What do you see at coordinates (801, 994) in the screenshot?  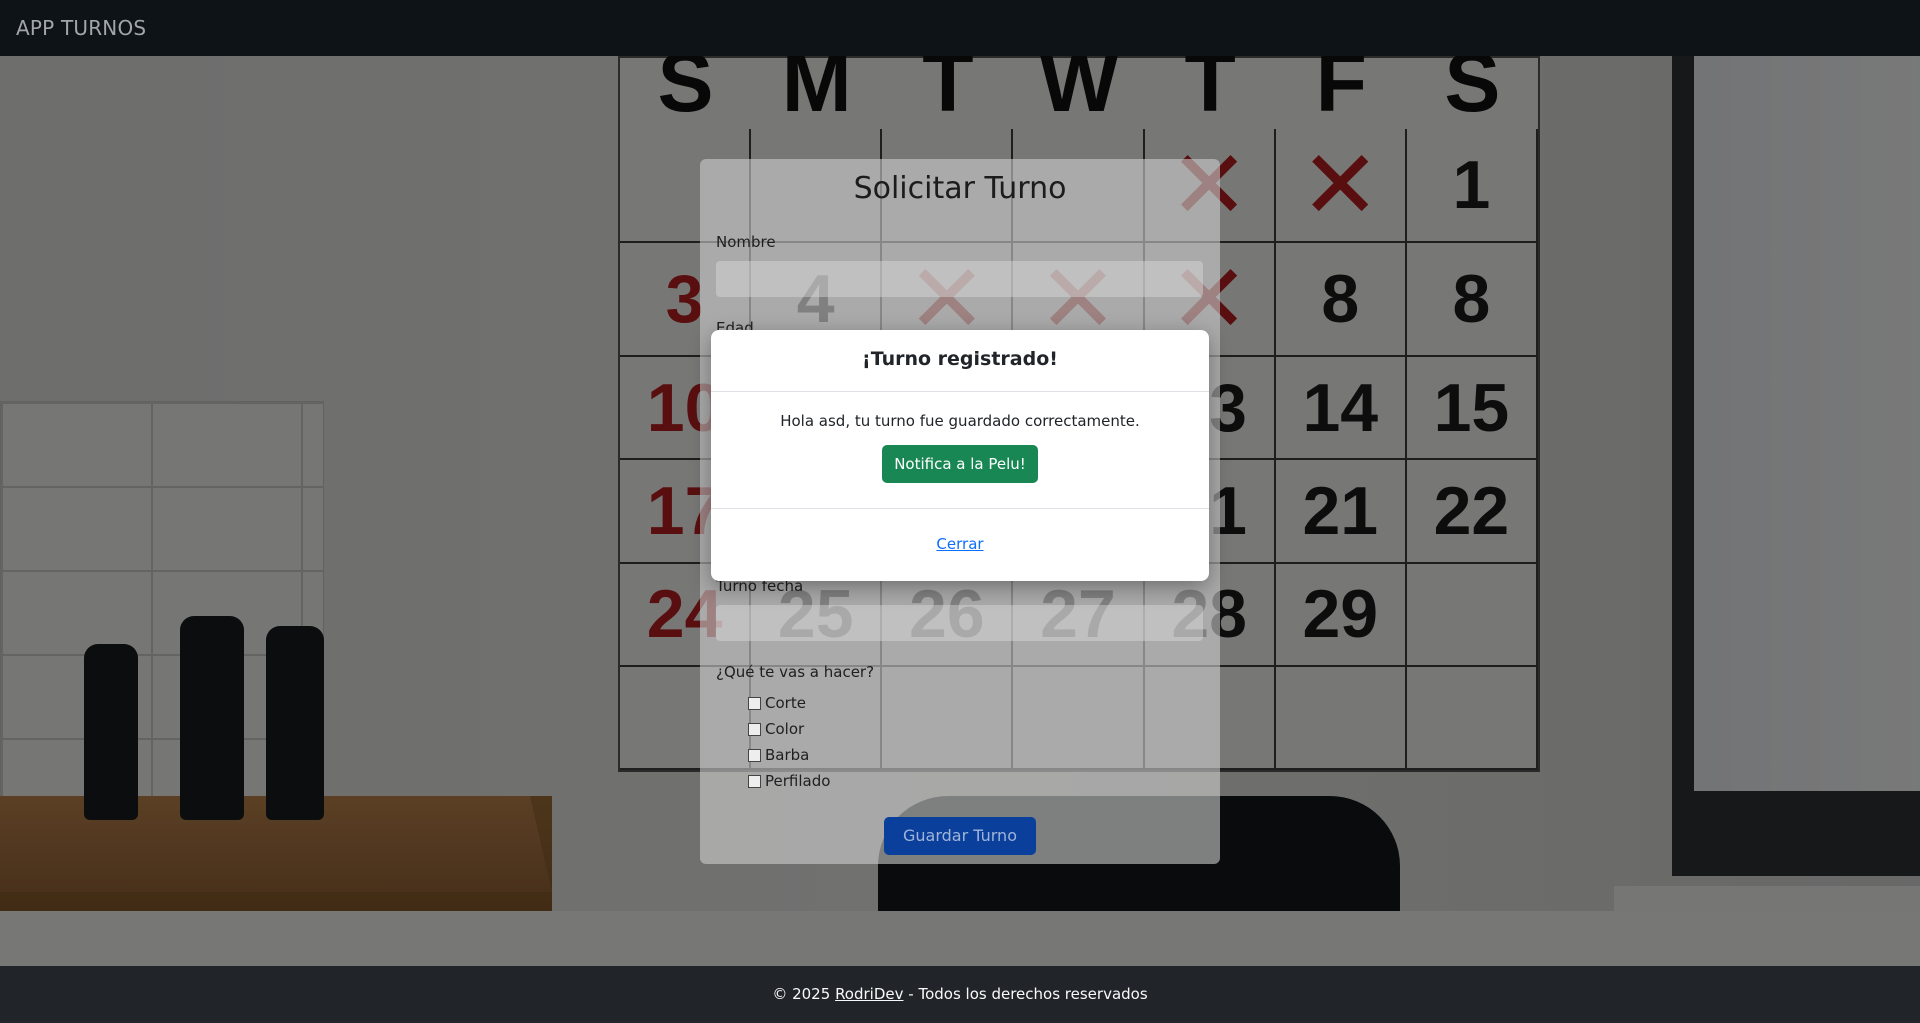 I see `footer-copyright: © 2025` at bounding box center [801, 994].